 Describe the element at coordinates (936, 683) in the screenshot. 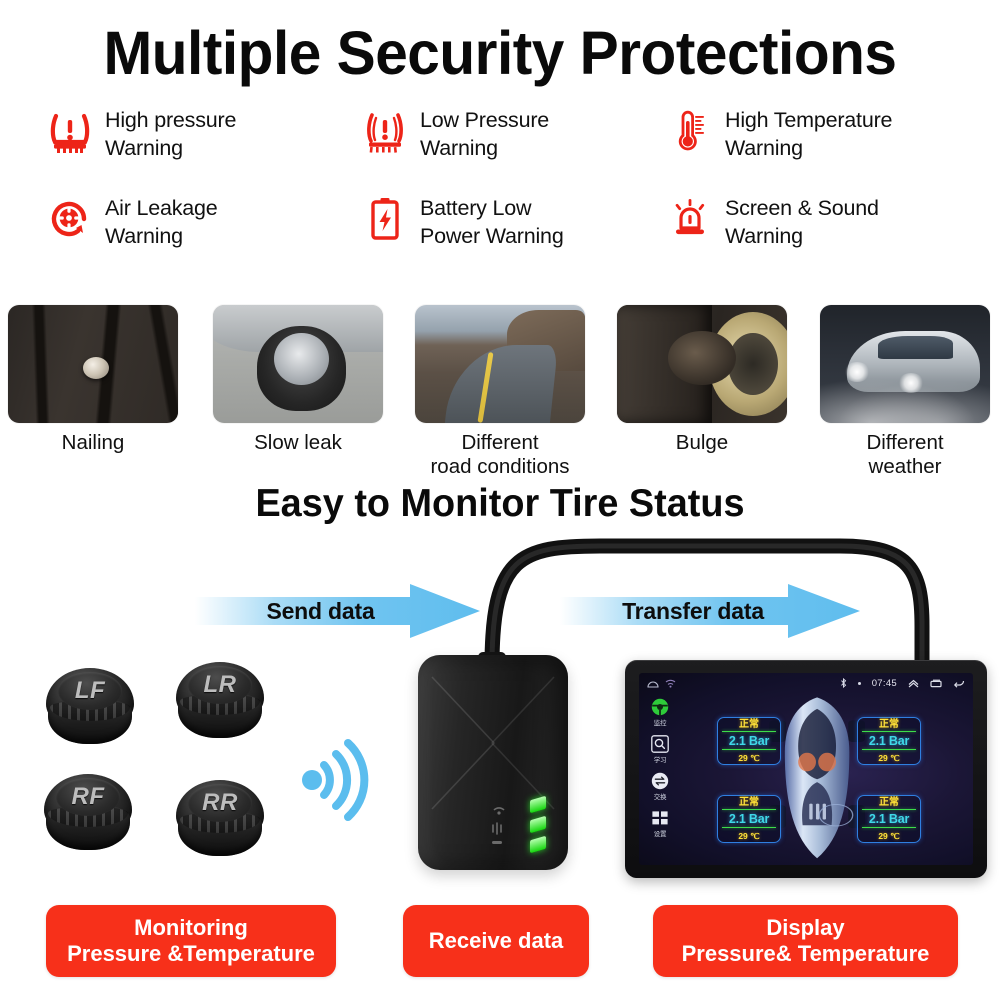

I see `recent-apps-icon` at that location.